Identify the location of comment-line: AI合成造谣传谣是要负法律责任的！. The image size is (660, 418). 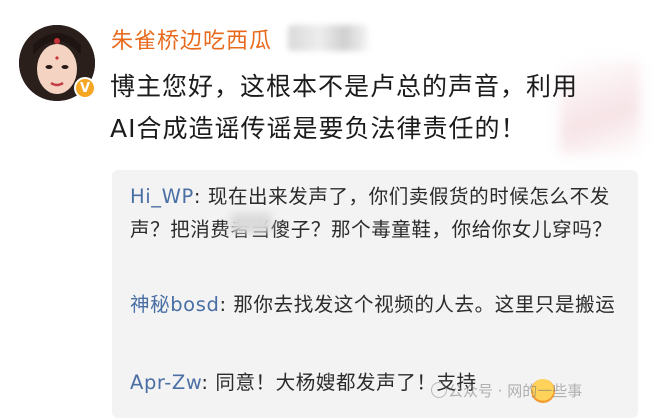
(318, 128).